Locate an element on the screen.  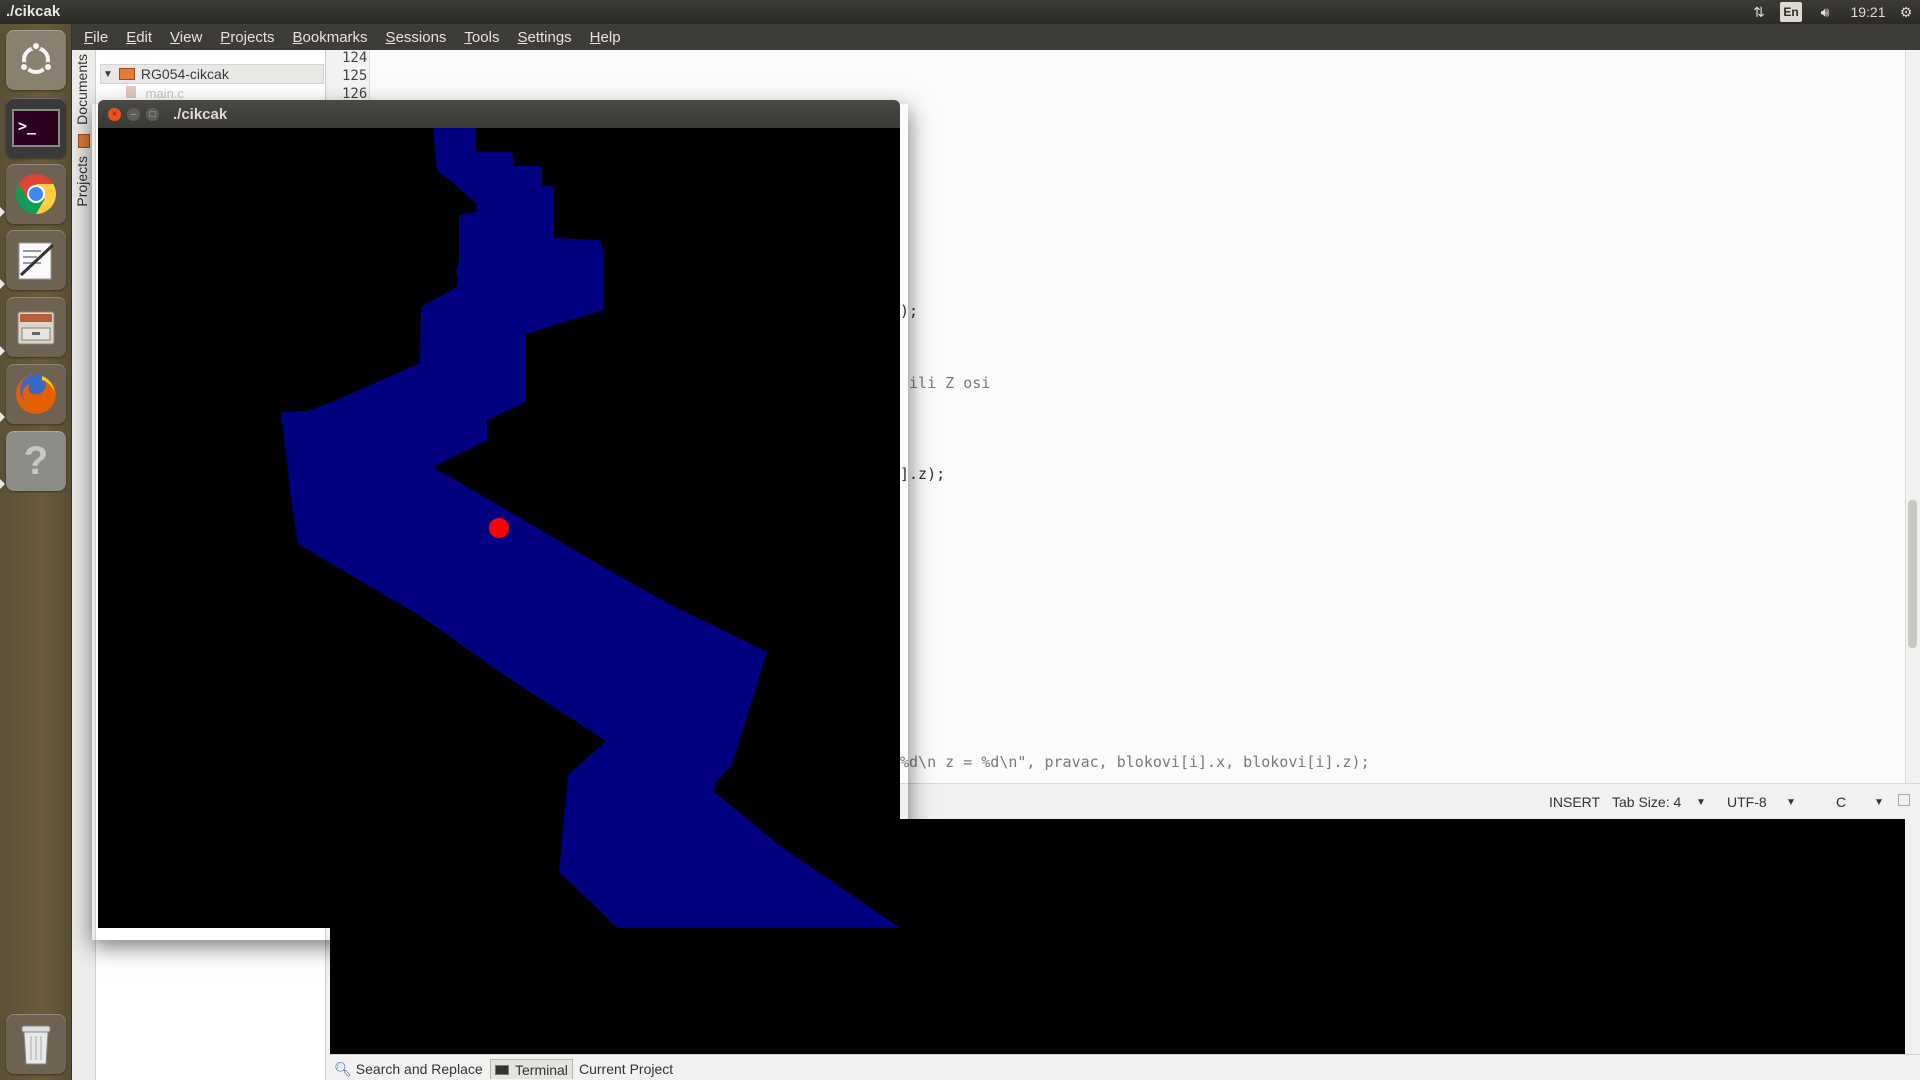
terminal-icon: >_ is located at coordinates (36, 128).